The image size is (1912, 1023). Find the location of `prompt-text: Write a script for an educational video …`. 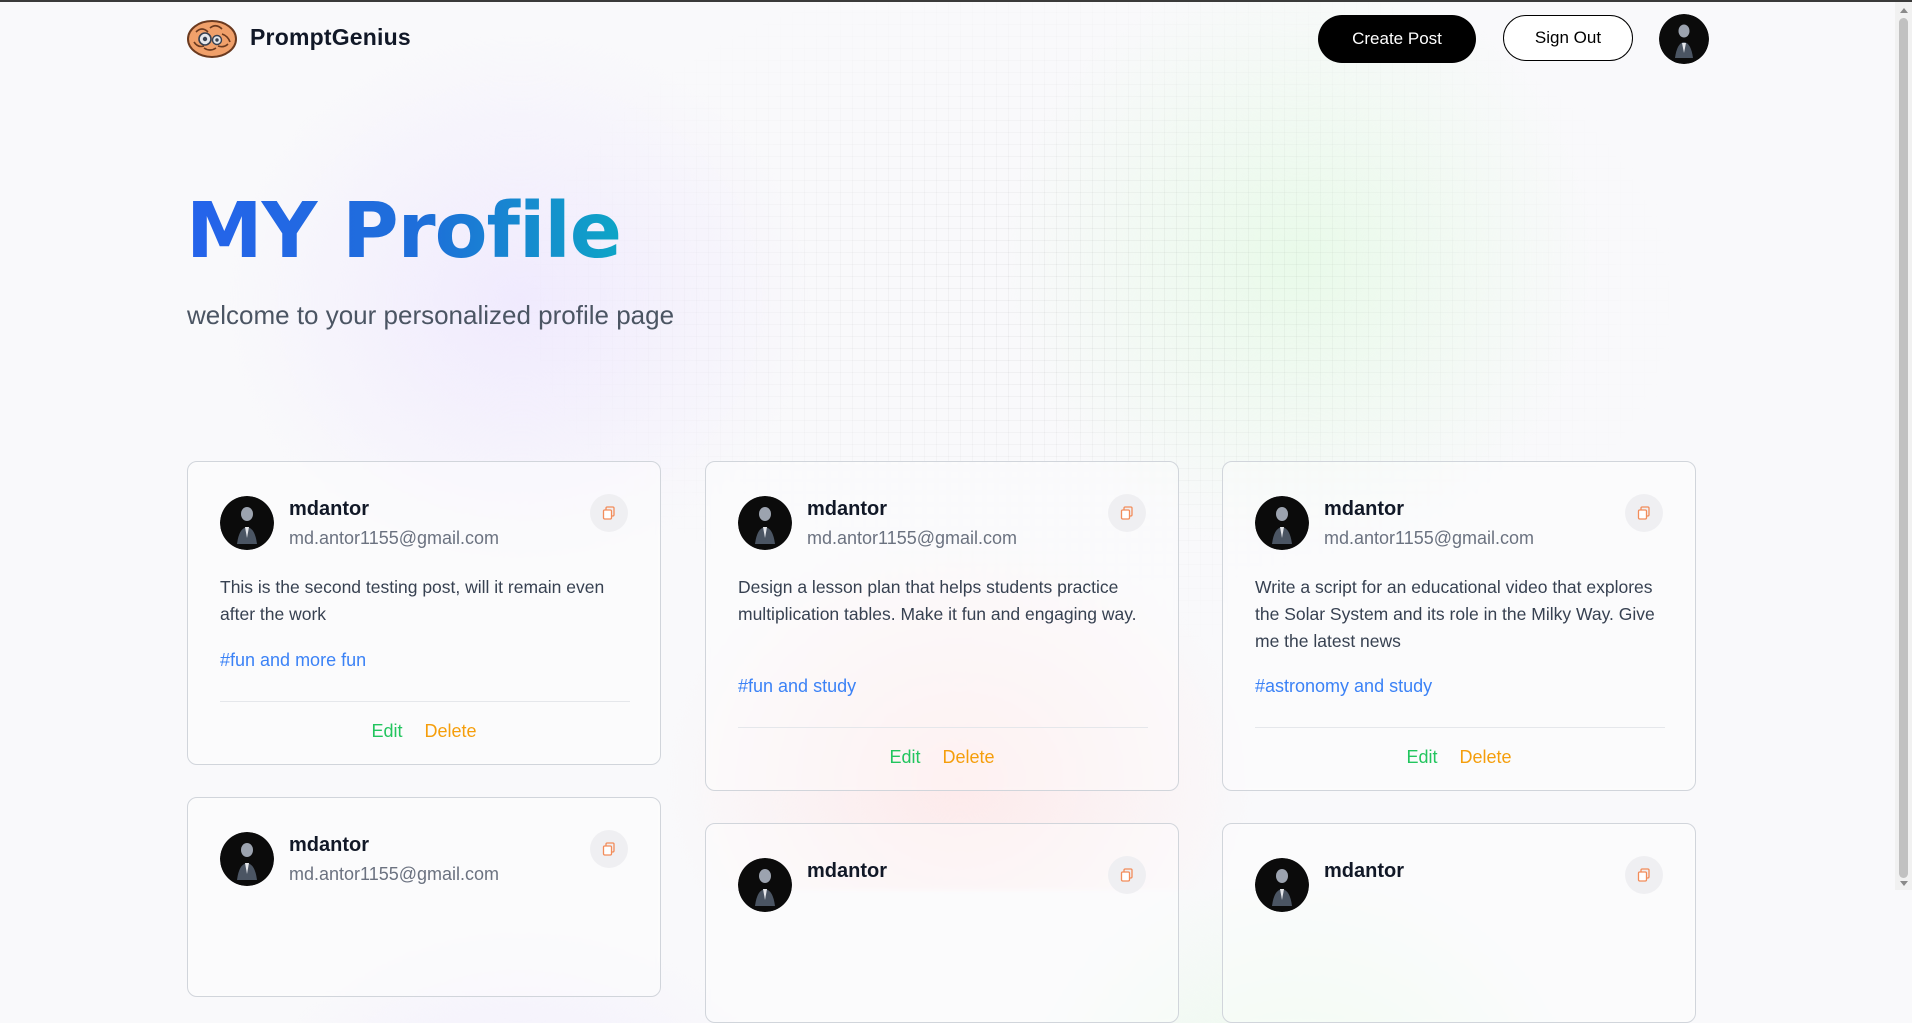

prompt-text: Write a script for an educational video … is located at coordinates (1455, 614).